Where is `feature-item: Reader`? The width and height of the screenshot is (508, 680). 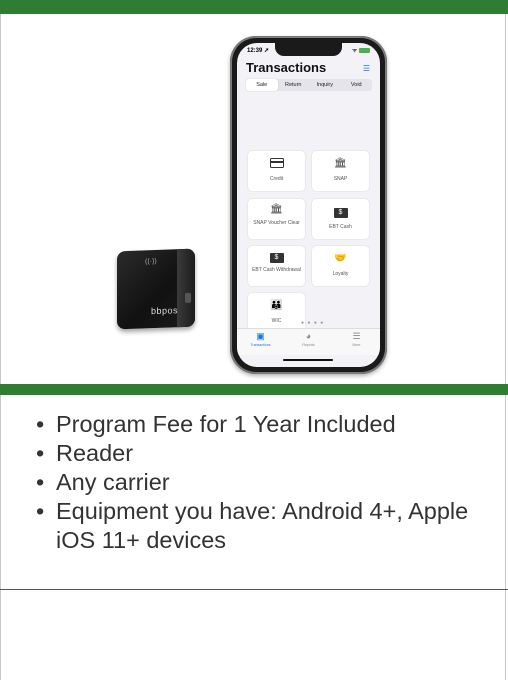 feature-item: Reader is located at coordinates (271, 453).